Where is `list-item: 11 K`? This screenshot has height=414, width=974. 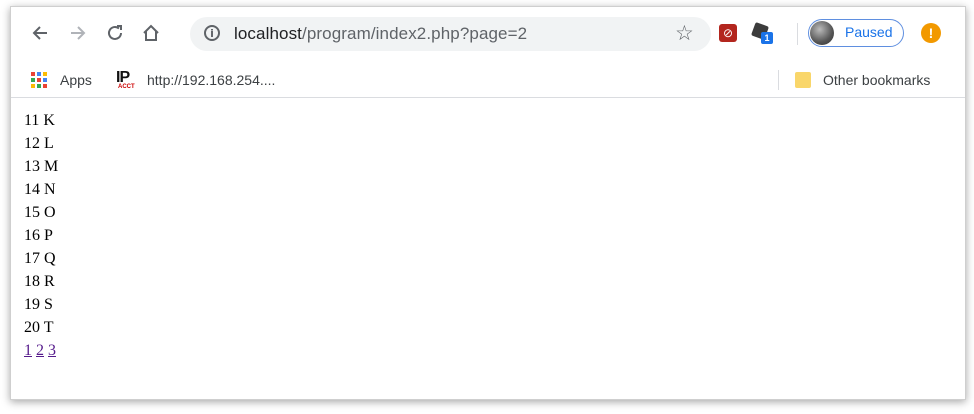 list-item: 11 K is located at coordinates (39, 120).